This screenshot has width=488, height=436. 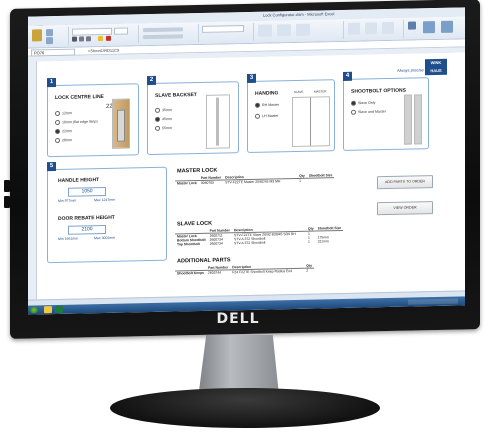 What do you see at coordinates (59, 309) in the screenshot?
I see `excel-taskbar-icon` at bounding box center [59, 309].